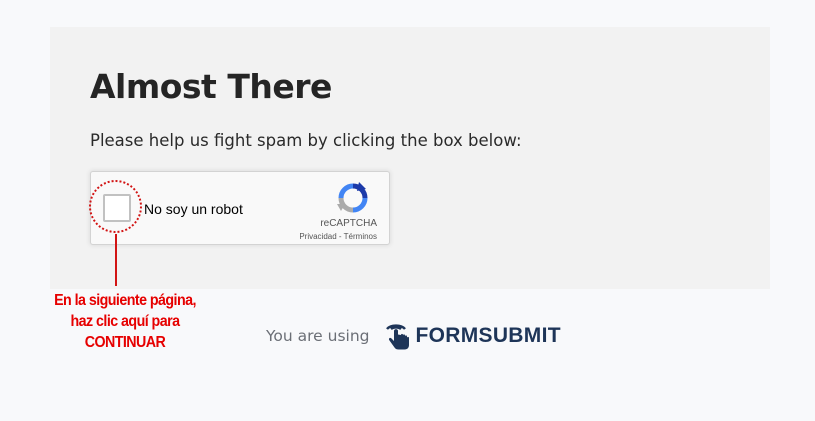  I want to click on recaptcha-links: Privacidad - Términos, so click(338, 236).